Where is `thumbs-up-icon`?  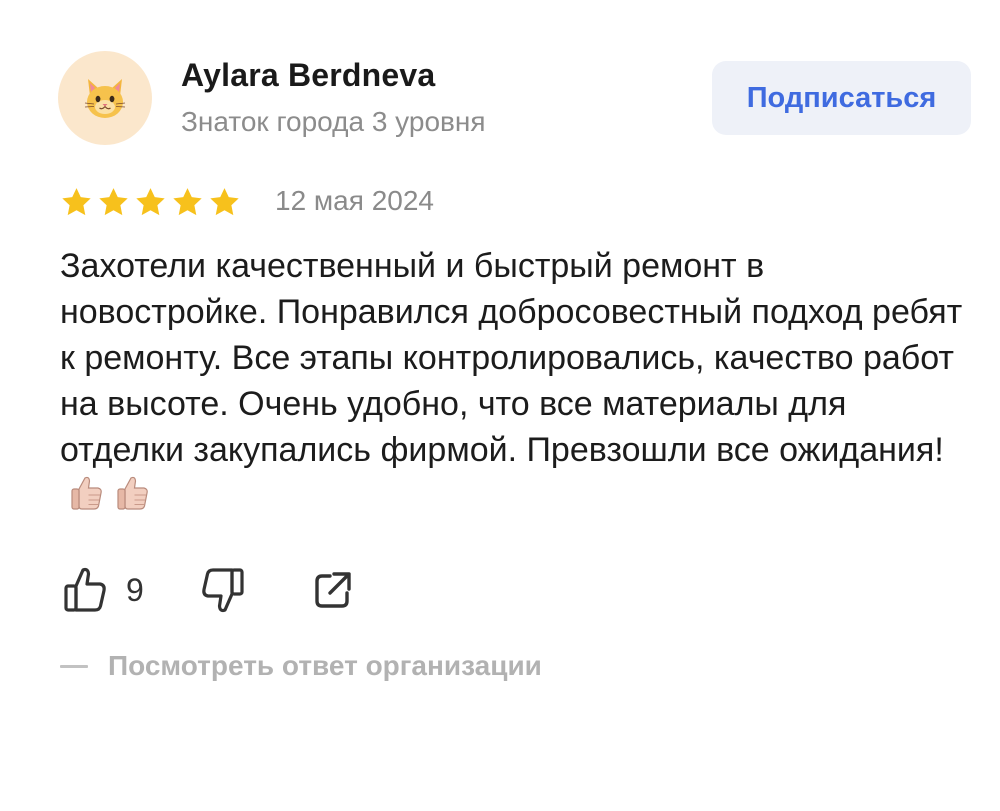
thumbs-up-icon is located at coordinates (85, 589).